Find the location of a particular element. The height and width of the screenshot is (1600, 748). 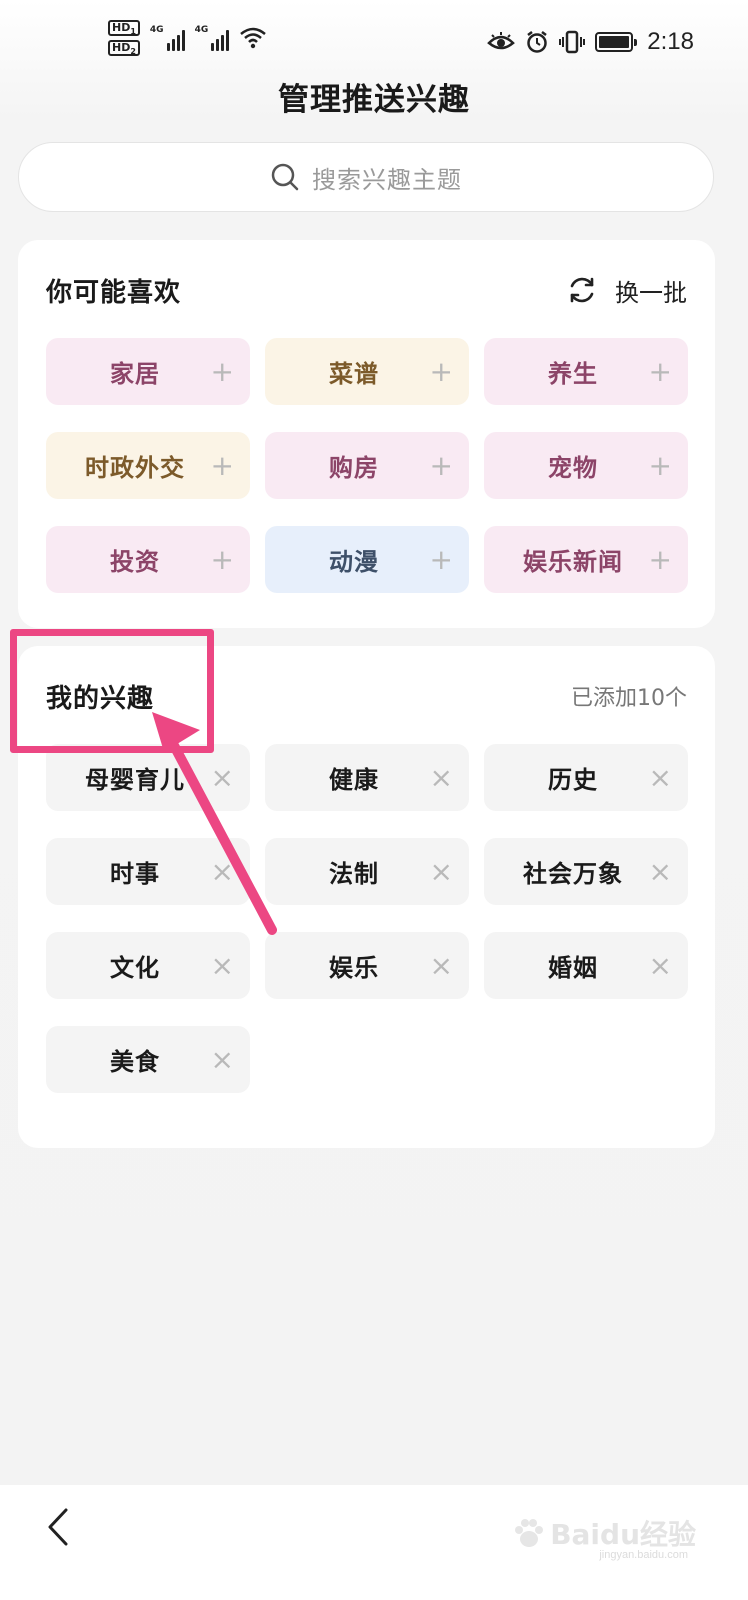

search-bar: 搜索兴趣主题 is located at coordinates (366, 177).